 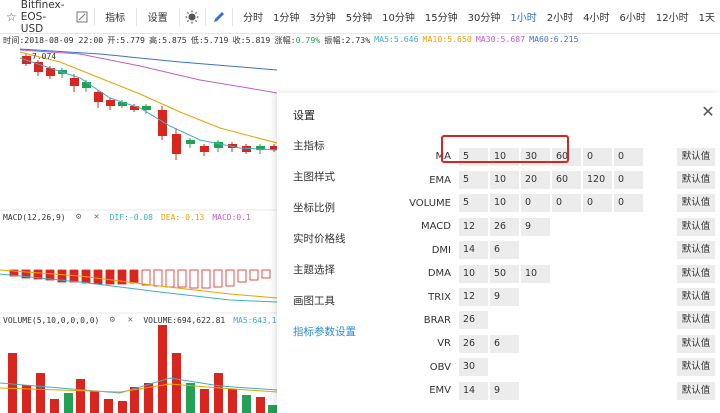 What do you see at coordinates (440, 391) in the screenshot?
I see `param-row-label: EMV` at bounding box center [440, 391].